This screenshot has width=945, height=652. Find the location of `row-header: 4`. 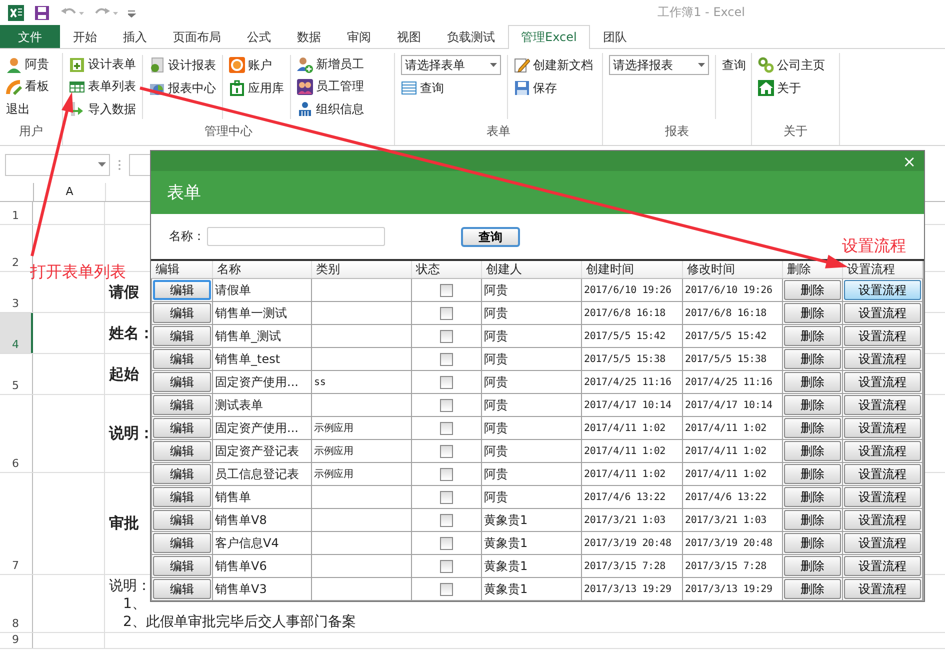

row-header: 4 is located at coordinates (16, 333).